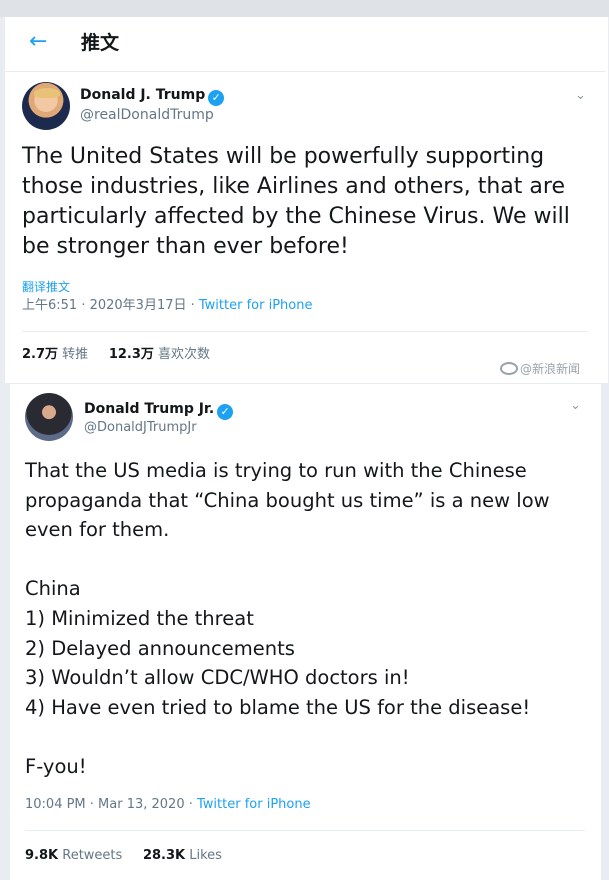 Image resolution: width=609 pixels, height=880 pixels. What do you see at coordinates (53, 589) in the screenshot?
I see `tweet-line: China` at bounding box center [53, 589].